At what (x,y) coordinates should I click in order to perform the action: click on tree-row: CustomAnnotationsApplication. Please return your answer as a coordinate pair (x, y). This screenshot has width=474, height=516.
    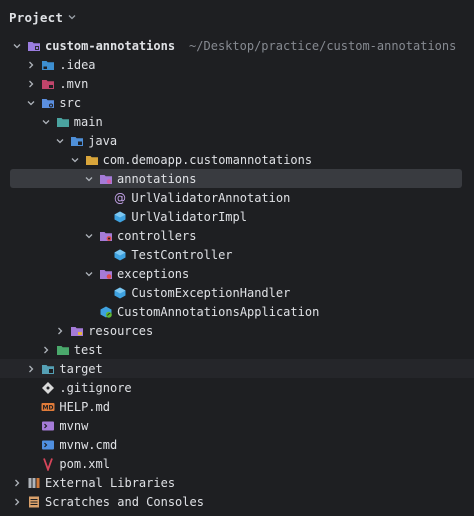
    Looking at the image, I should click on (237, 311).